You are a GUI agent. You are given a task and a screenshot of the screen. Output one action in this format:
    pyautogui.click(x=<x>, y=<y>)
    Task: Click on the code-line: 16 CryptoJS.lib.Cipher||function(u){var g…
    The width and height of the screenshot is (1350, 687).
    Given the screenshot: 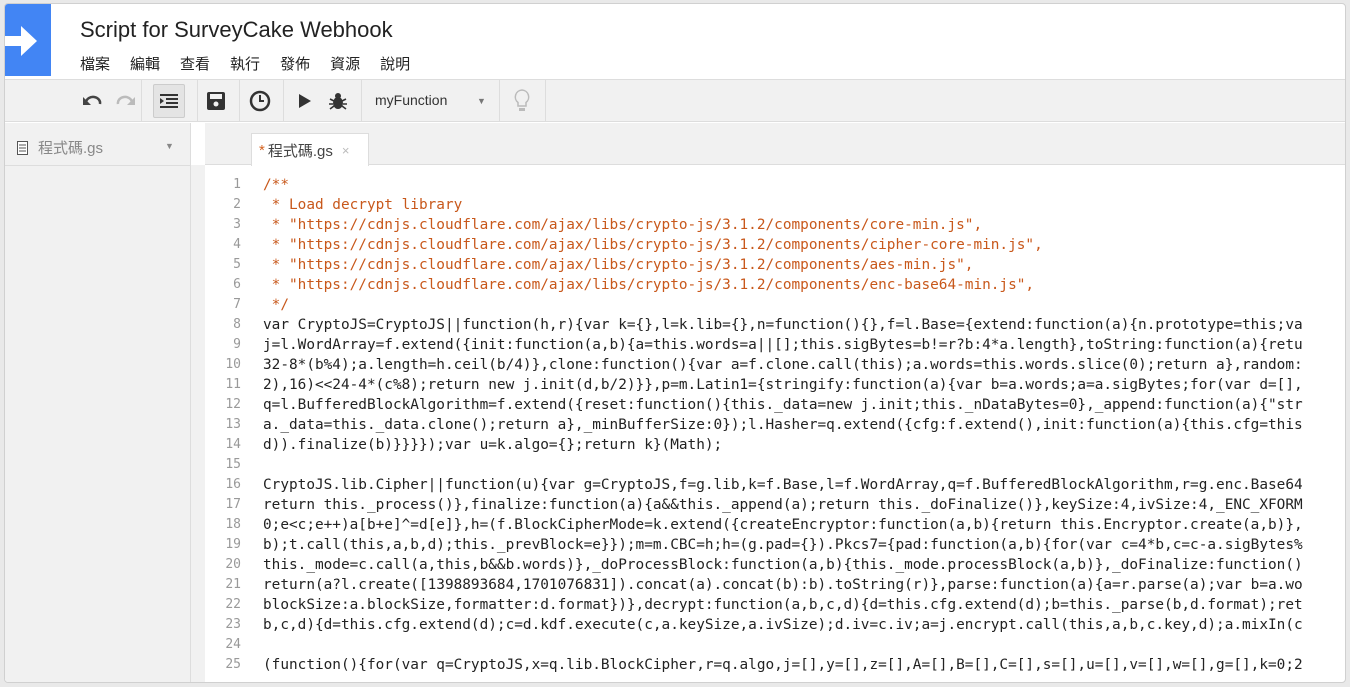 What is the action you would take?
    pyautogui.click(x=775, y=485)
    